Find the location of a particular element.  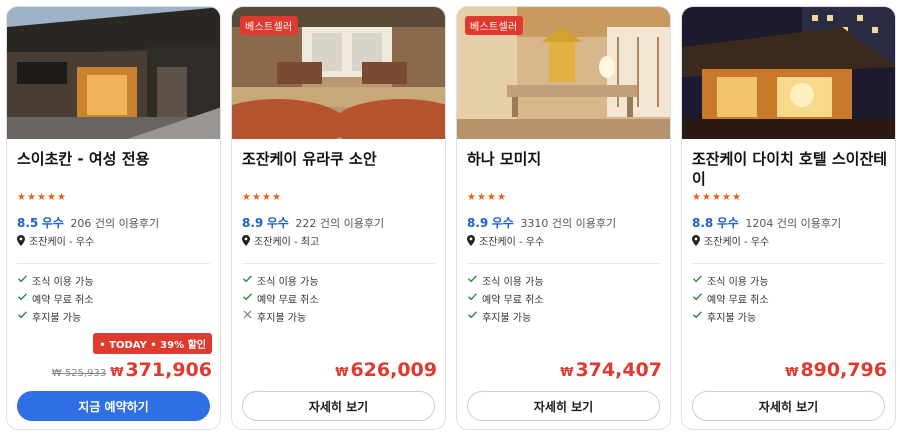

hotel-name: 조잔케이 다이치 호텔 스이잔테이 is located at coordinates (792, 169).